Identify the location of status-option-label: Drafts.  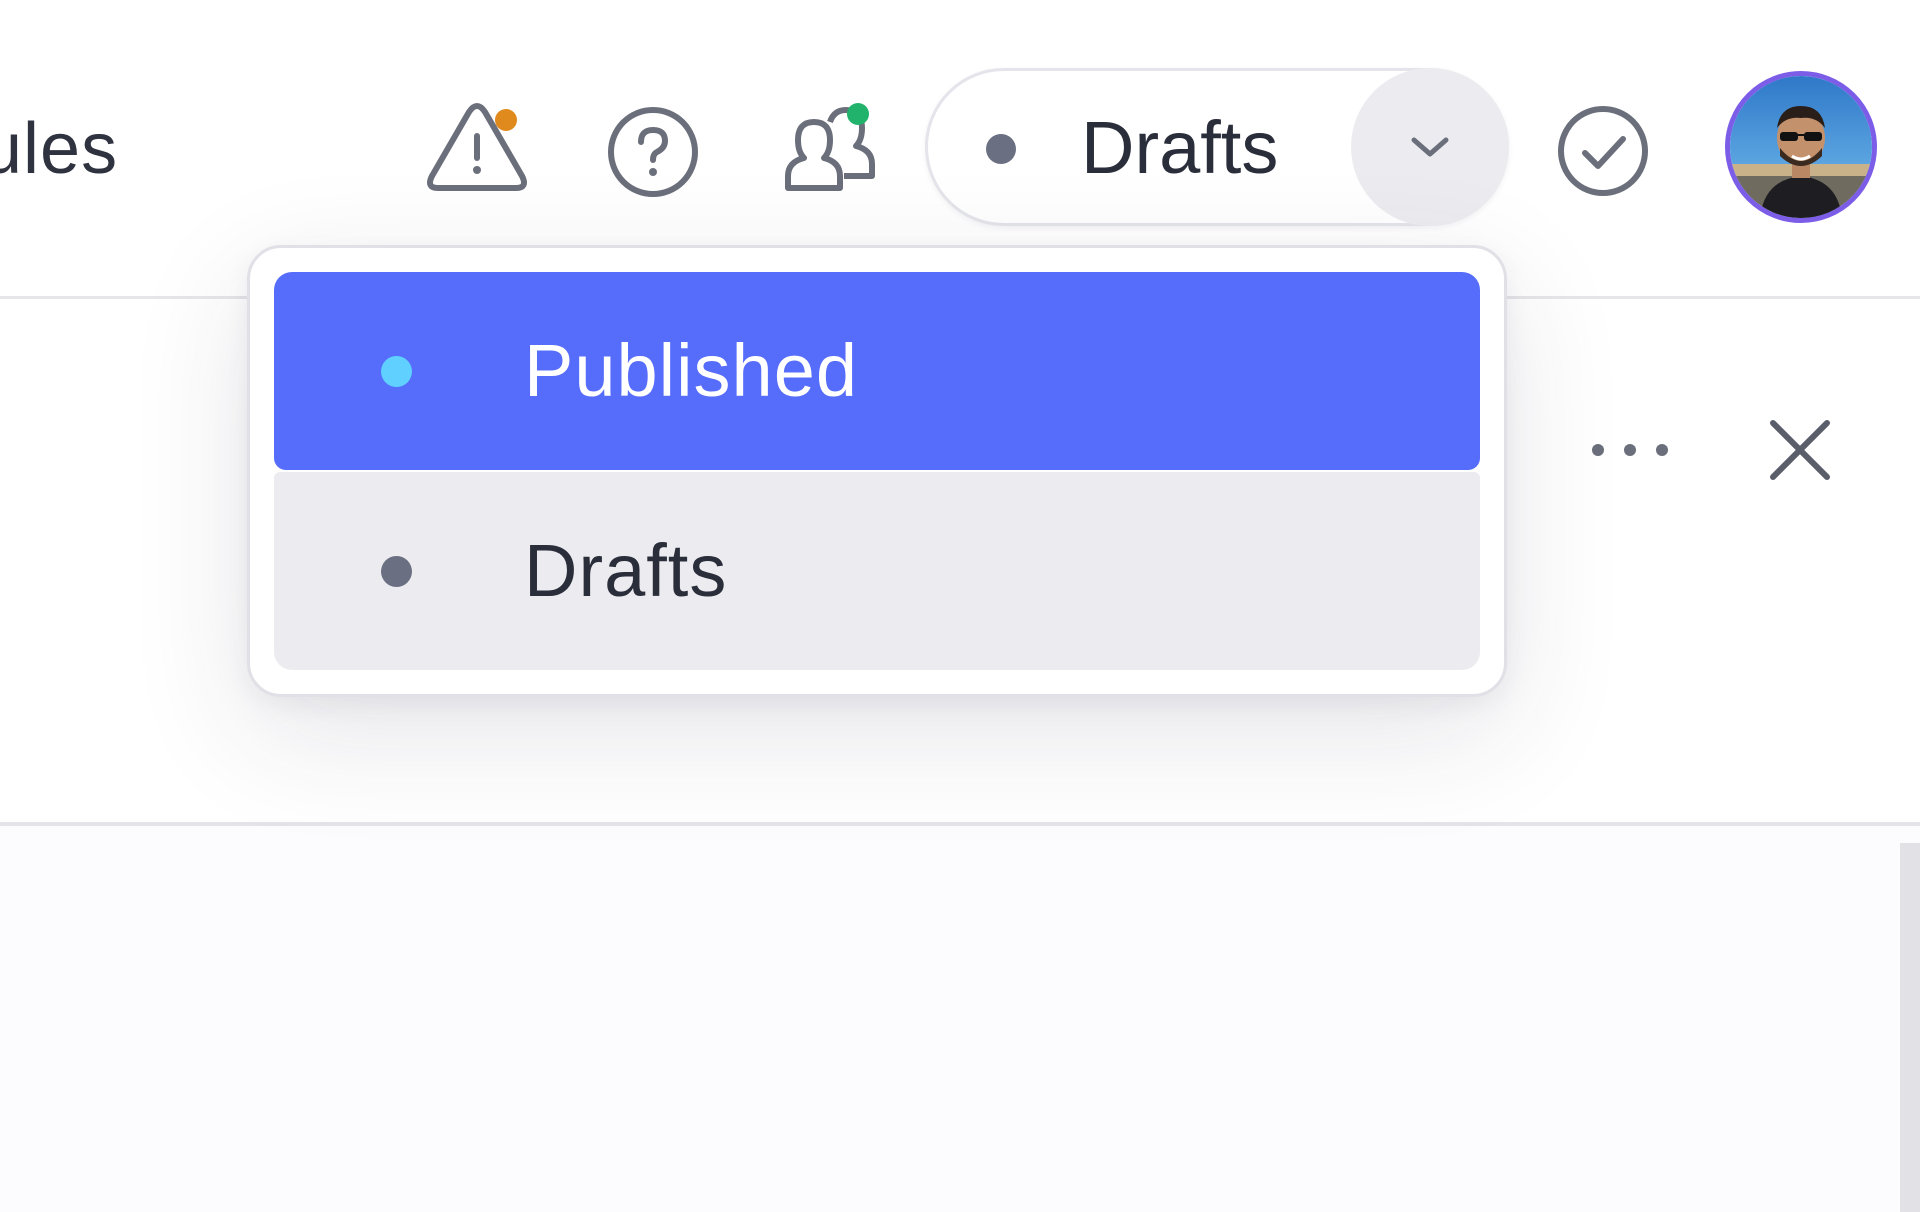
(626, 570).